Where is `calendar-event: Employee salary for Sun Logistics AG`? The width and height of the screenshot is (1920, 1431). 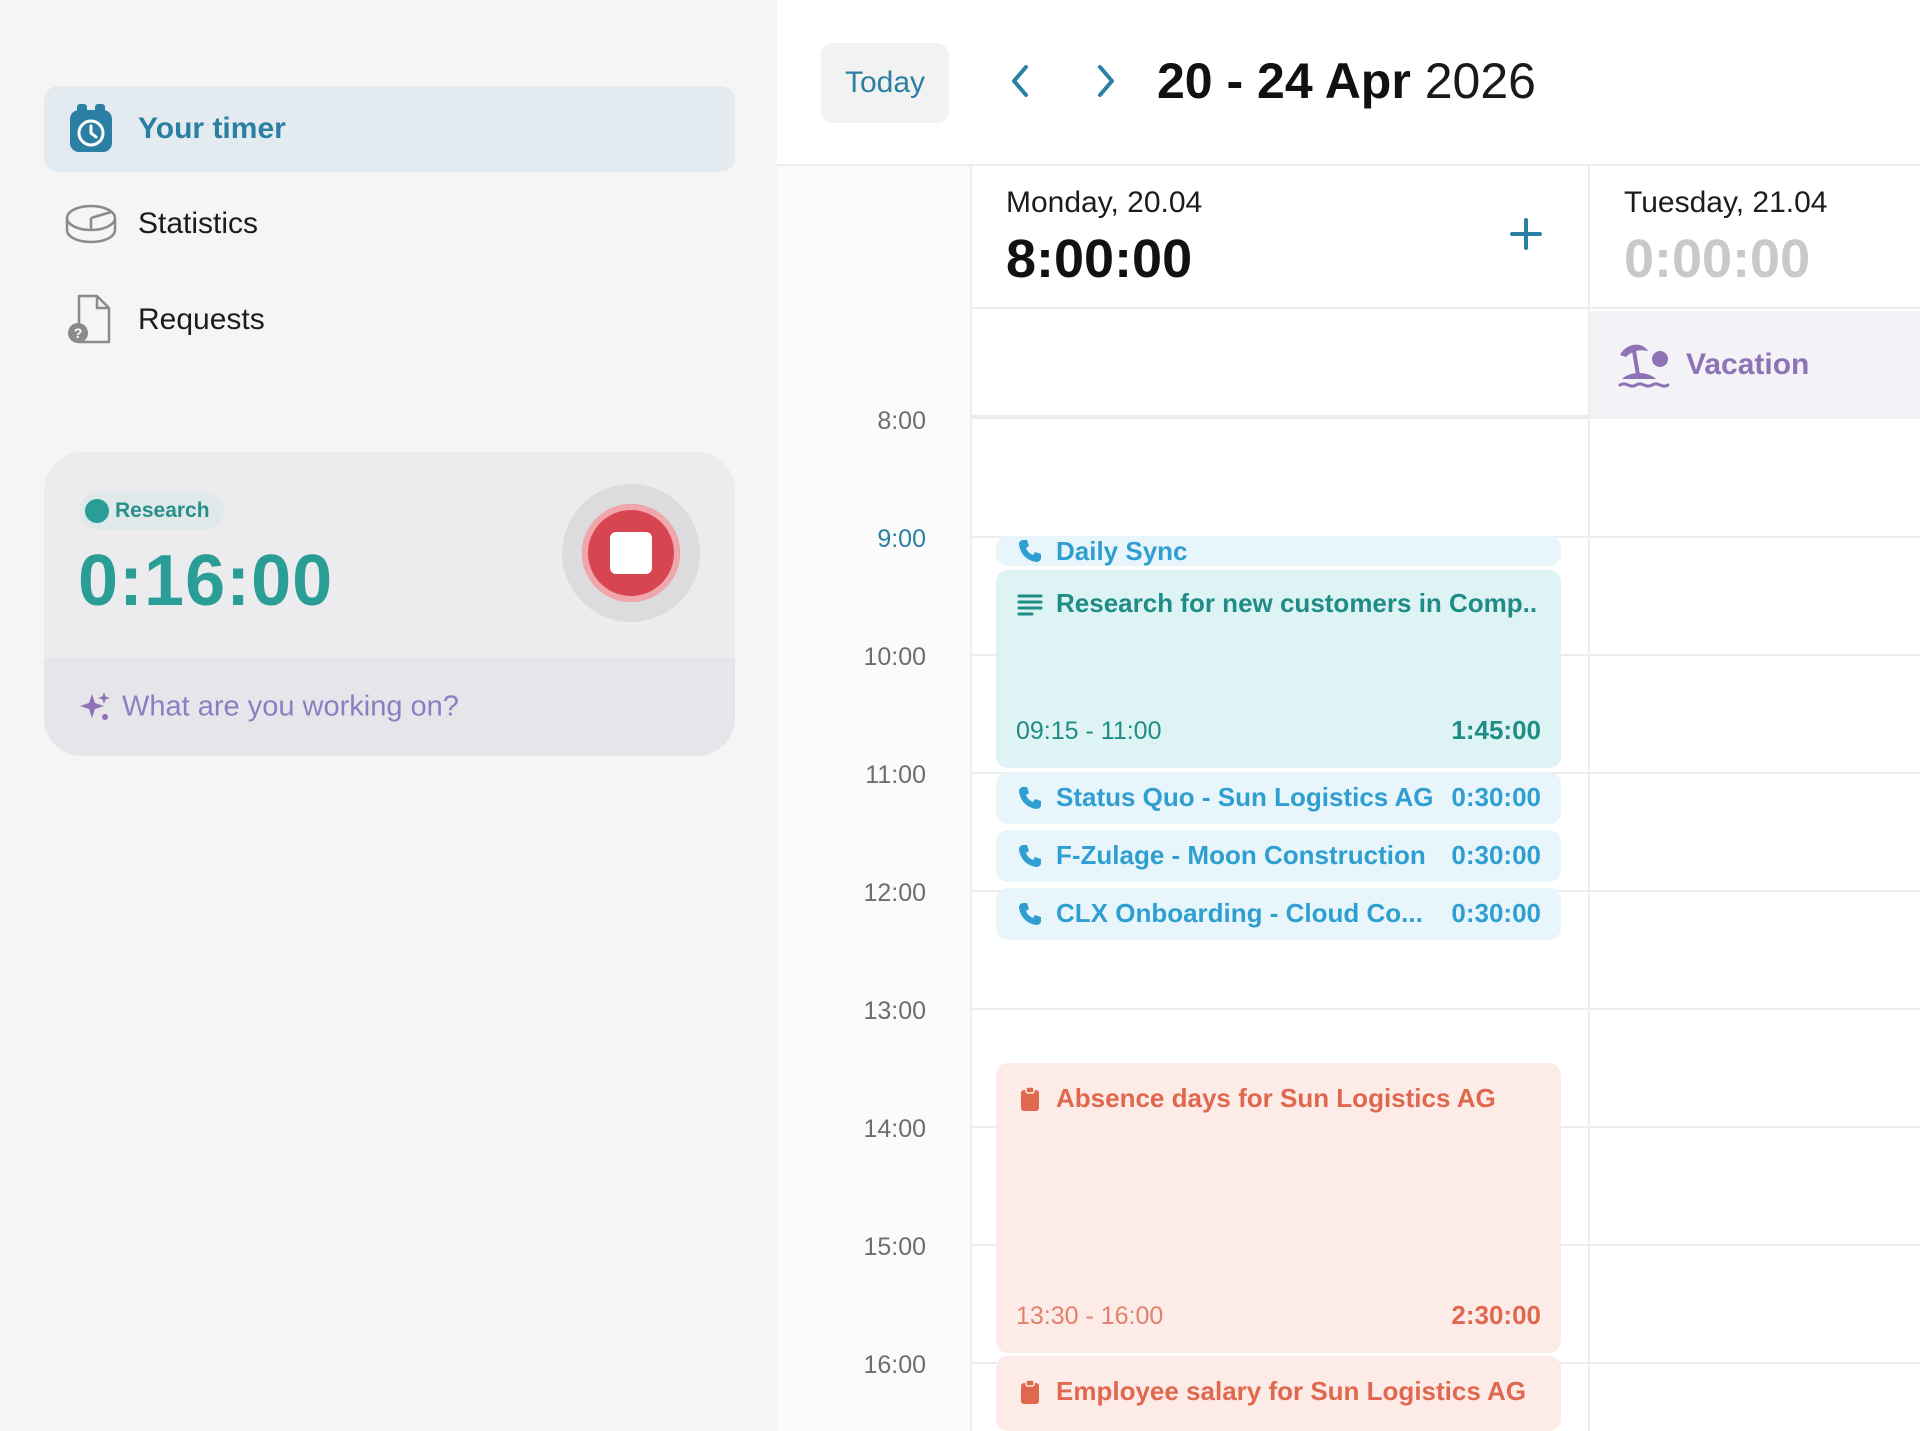 calendar-event: Employee salary for Sun Logistics AG is located at coordinates (1278, 1393).